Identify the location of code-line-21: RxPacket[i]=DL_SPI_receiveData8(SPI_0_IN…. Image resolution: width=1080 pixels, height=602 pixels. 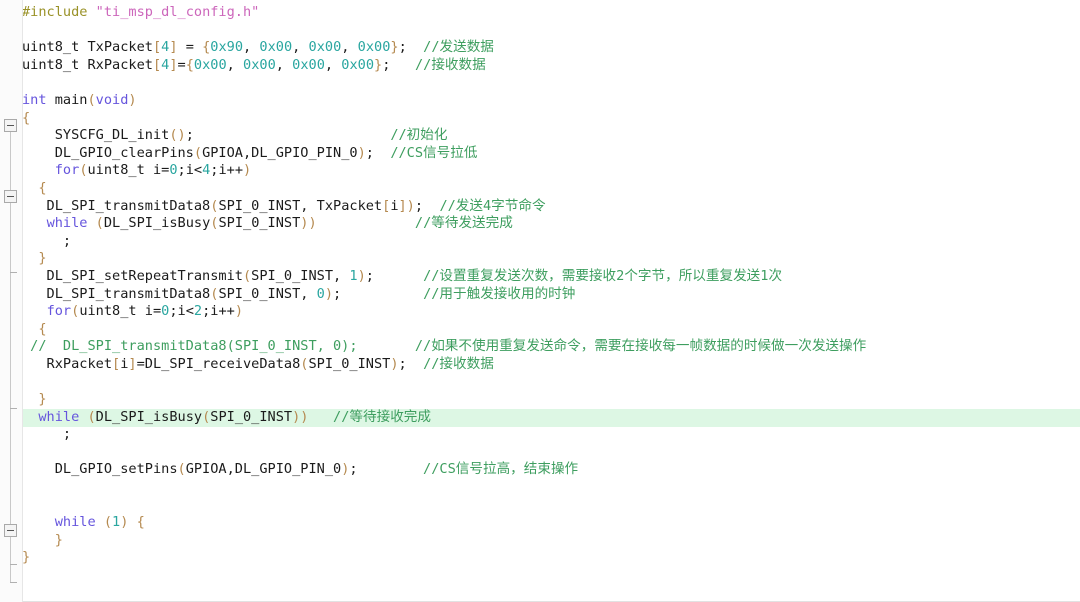
(444, 365).